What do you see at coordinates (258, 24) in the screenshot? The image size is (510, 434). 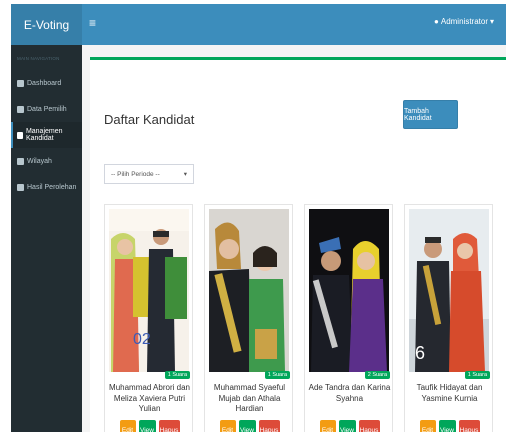 I see `top-navbar: E-Voting ≡ ● Administrator ▾` at bounding box center [258, 24].